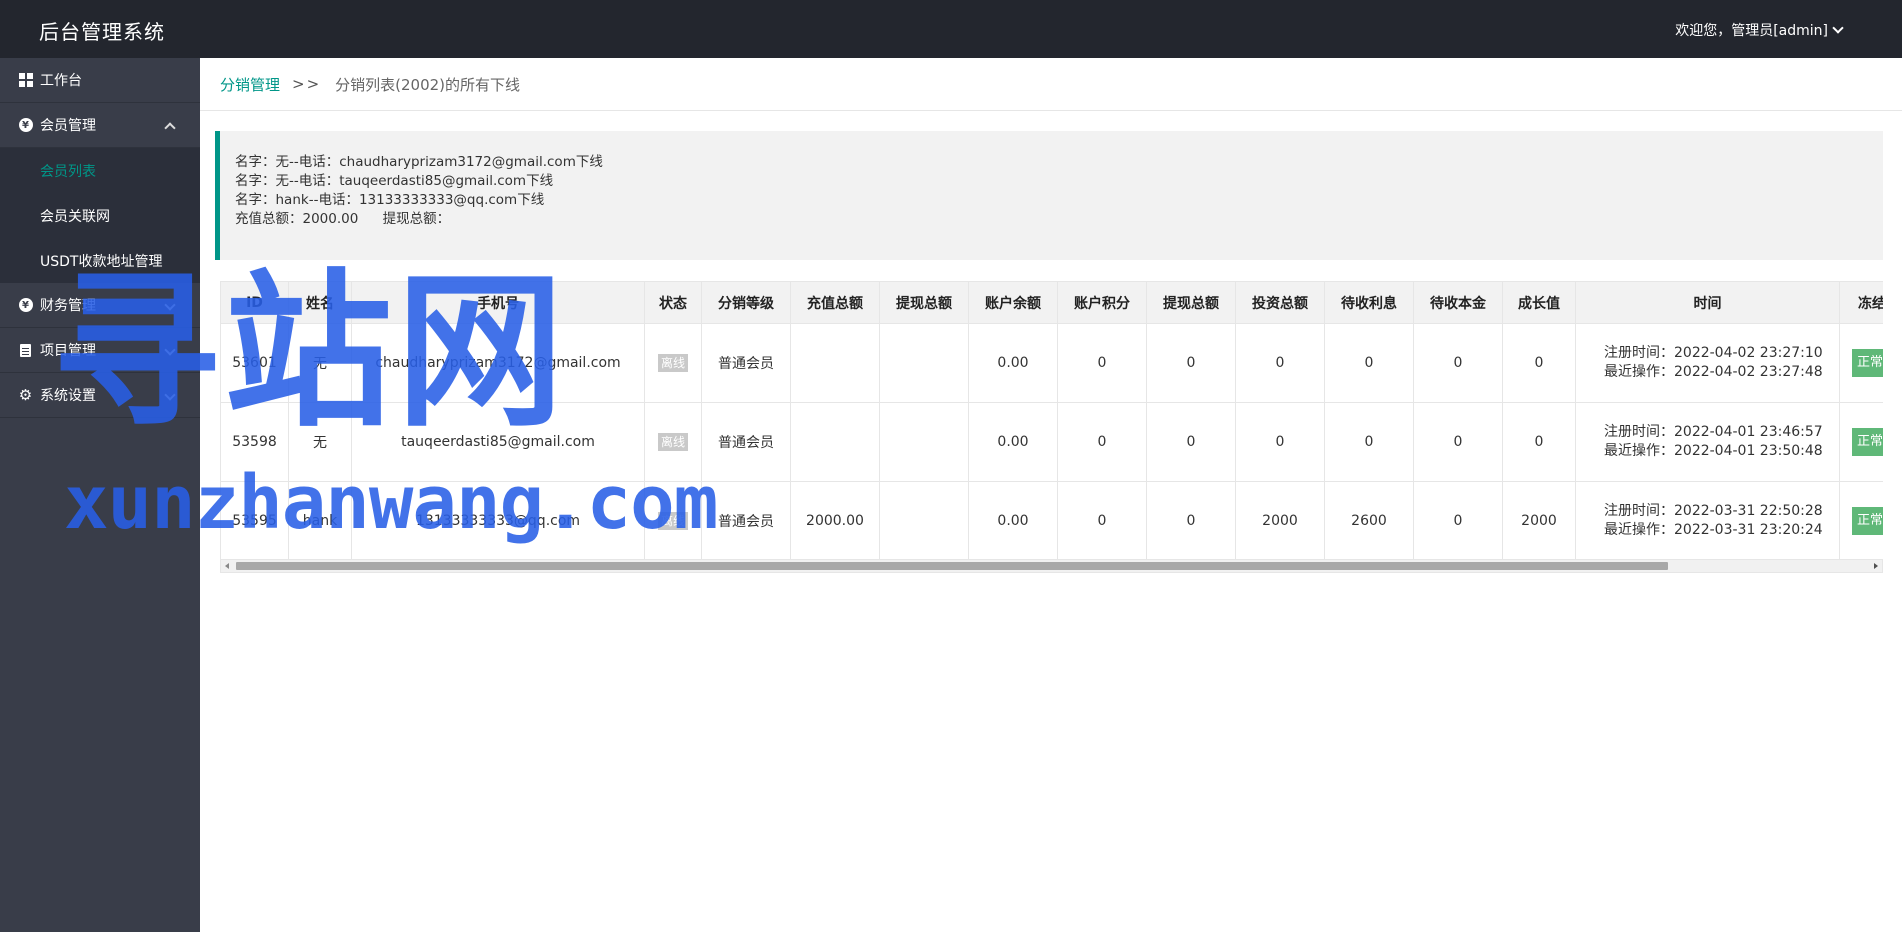  I want to click on top-header: 后台管理系统 欢迎您，管理员[admin], so click(951, 29).